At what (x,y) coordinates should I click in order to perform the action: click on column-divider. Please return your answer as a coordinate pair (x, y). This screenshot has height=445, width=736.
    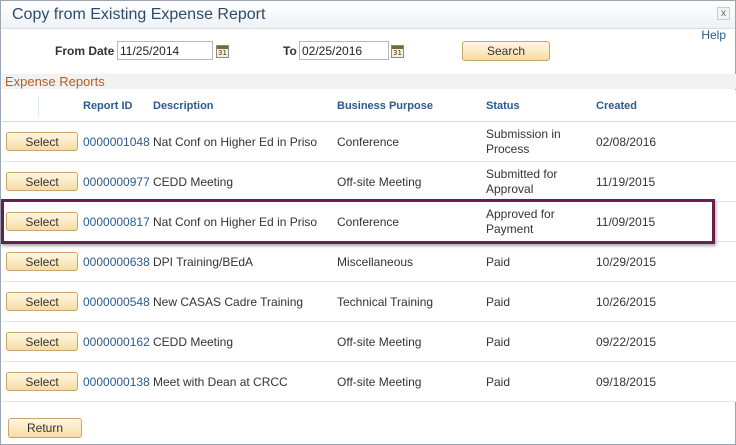
    Looking at the image, I should click on (38, 106).